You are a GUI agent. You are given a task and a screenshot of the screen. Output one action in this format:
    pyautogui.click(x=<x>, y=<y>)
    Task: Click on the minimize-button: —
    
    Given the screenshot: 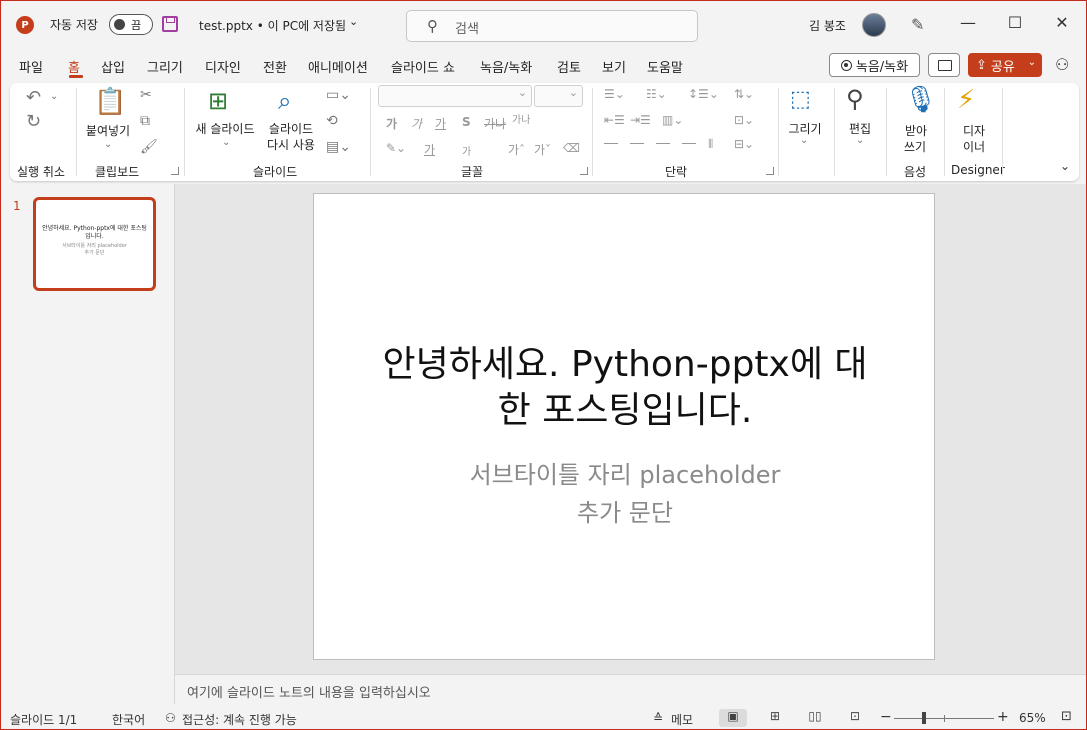 What is the action you would take?
    pyautogui.click(x=968, y=22)
    